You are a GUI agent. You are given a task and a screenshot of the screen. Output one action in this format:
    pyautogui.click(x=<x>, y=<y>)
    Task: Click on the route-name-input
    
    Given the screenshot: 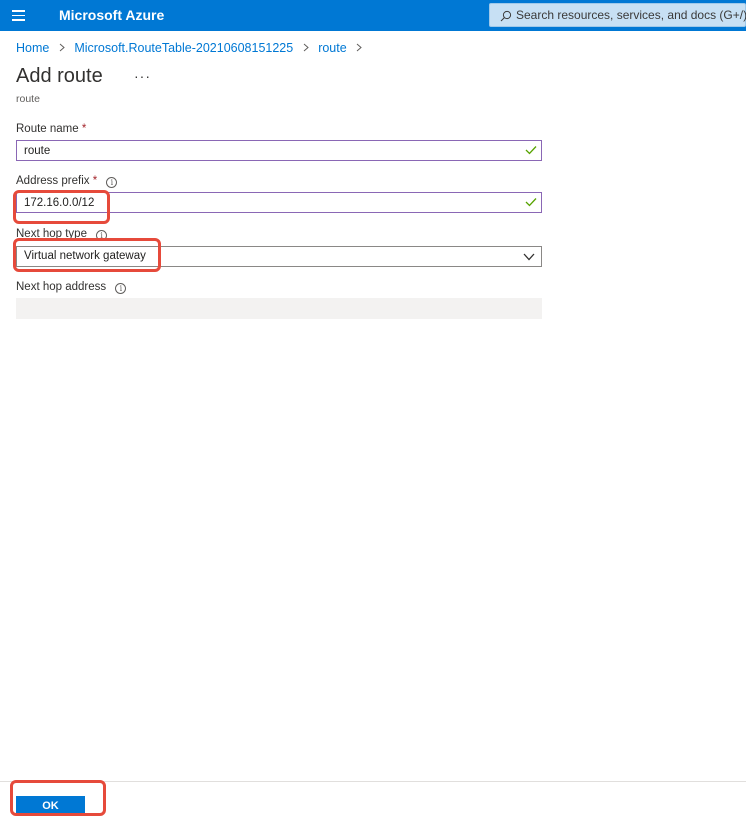 What is the action you would take?
    pyautogui.click(x=279, y=150)
    